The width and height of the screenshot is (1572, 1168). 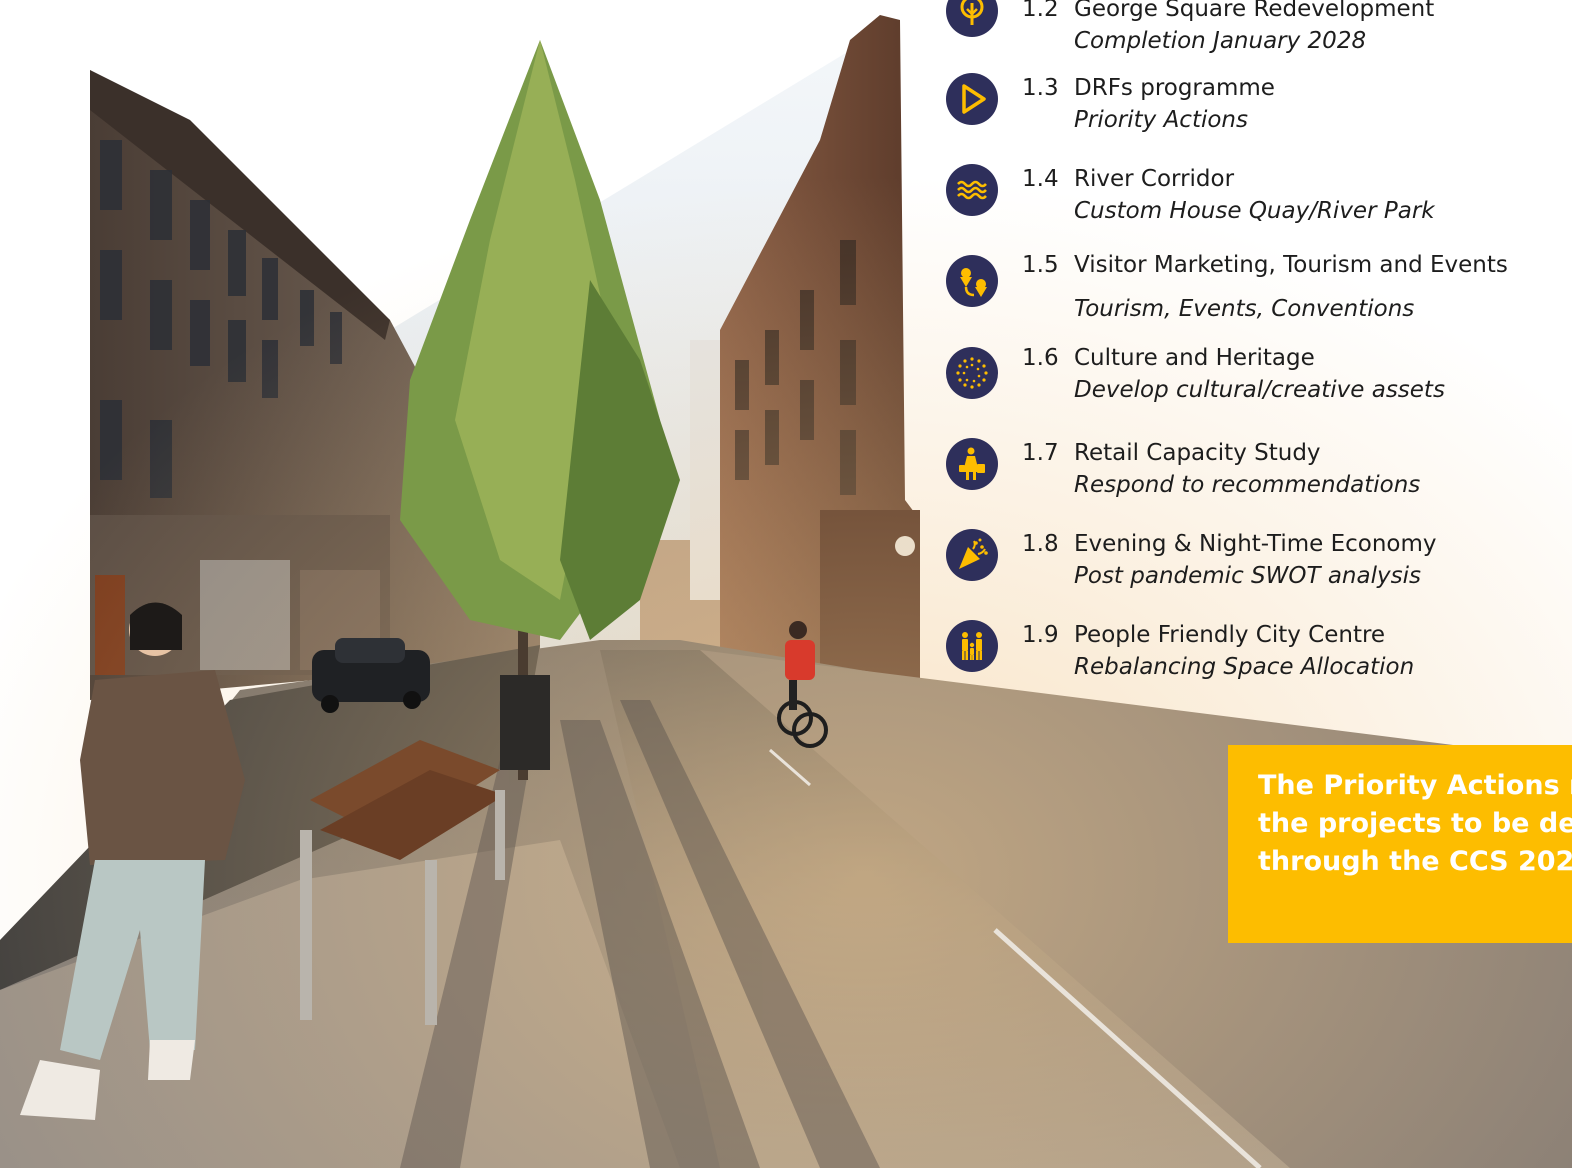 I want to click on action-subtitle: Respond to recommendations, so click(x=1247, y=485).